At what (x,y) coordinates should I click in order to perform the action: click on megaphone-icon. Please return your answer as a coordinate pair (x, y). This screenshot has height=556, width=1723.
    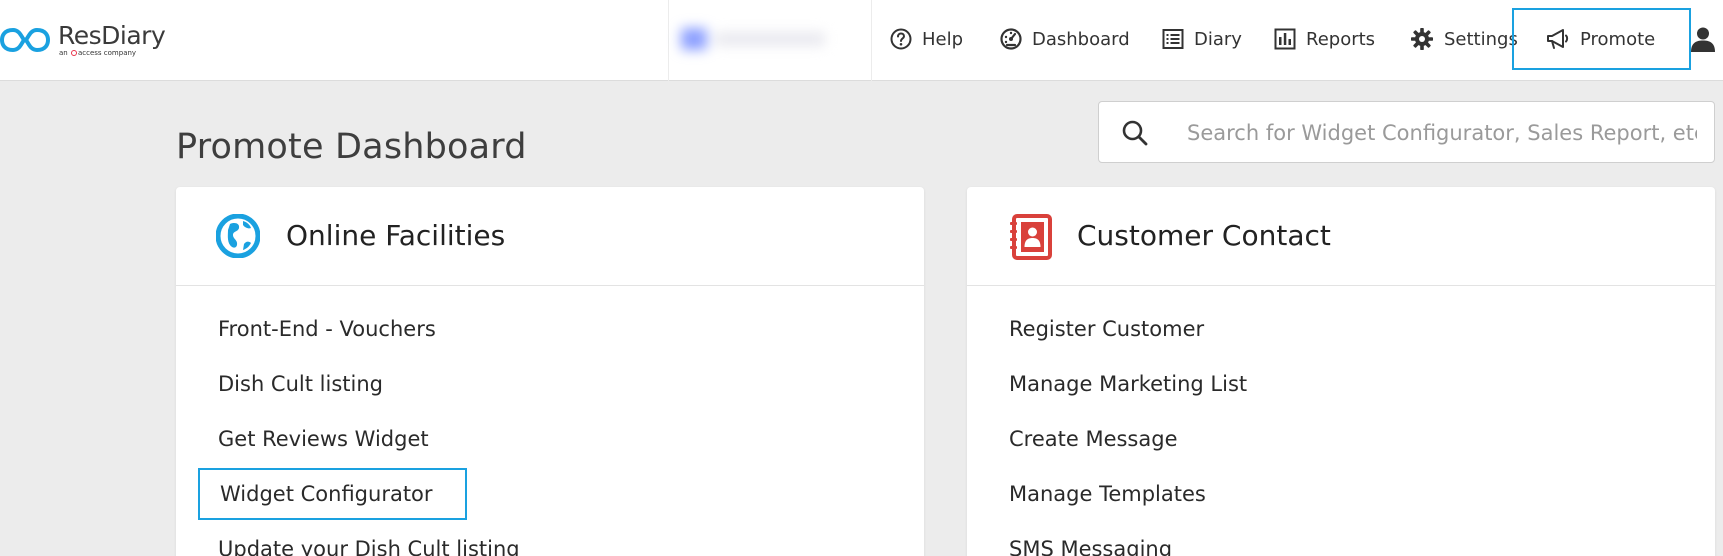
    Looking at the image, I should click on (1558, 39).